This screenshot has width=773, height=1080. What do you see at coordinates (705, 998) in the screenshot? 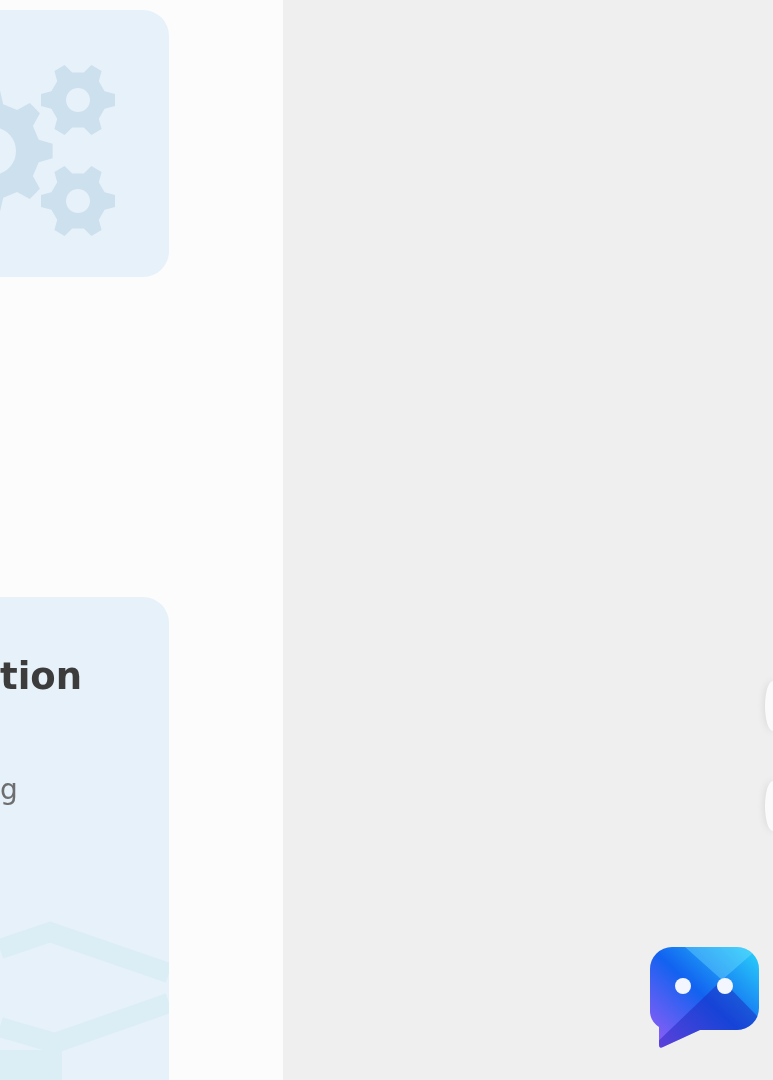
I see `chat-bot-icon` at bounding box center [705, 998].